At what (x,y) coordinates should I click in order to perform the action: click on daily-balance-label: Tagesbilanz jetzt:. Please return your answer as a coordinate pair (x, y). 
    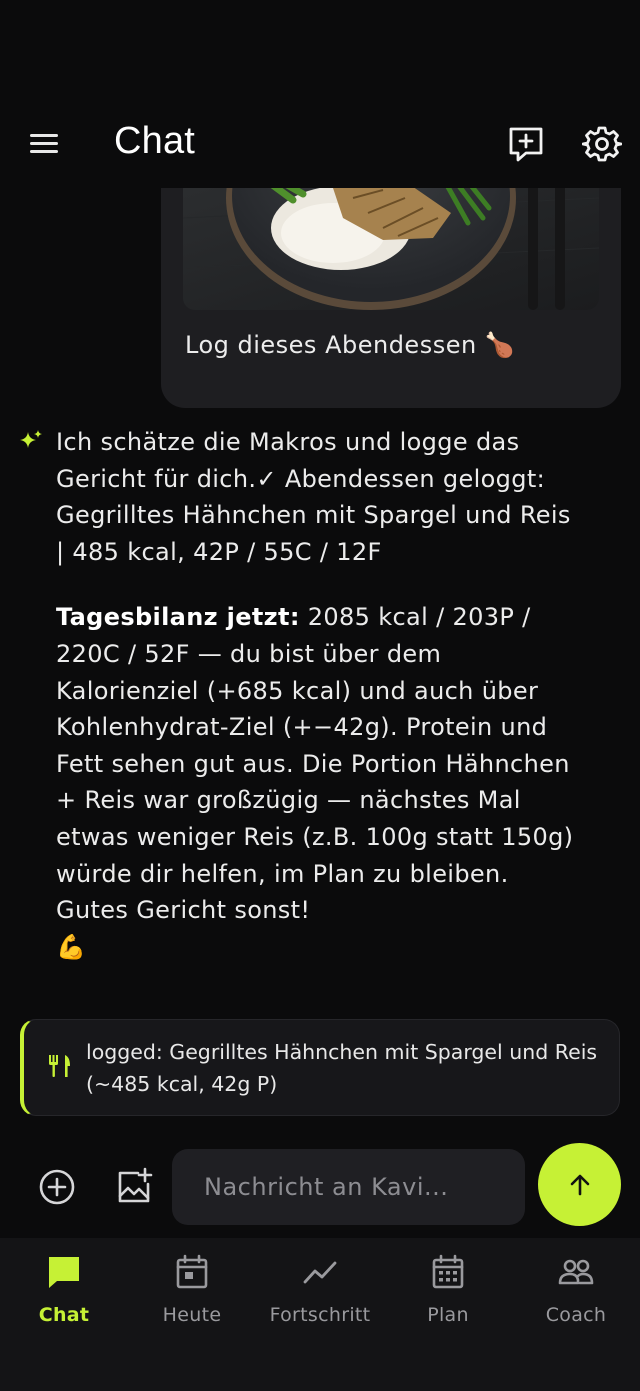
    Looking at the image, I should click on (178, 617).